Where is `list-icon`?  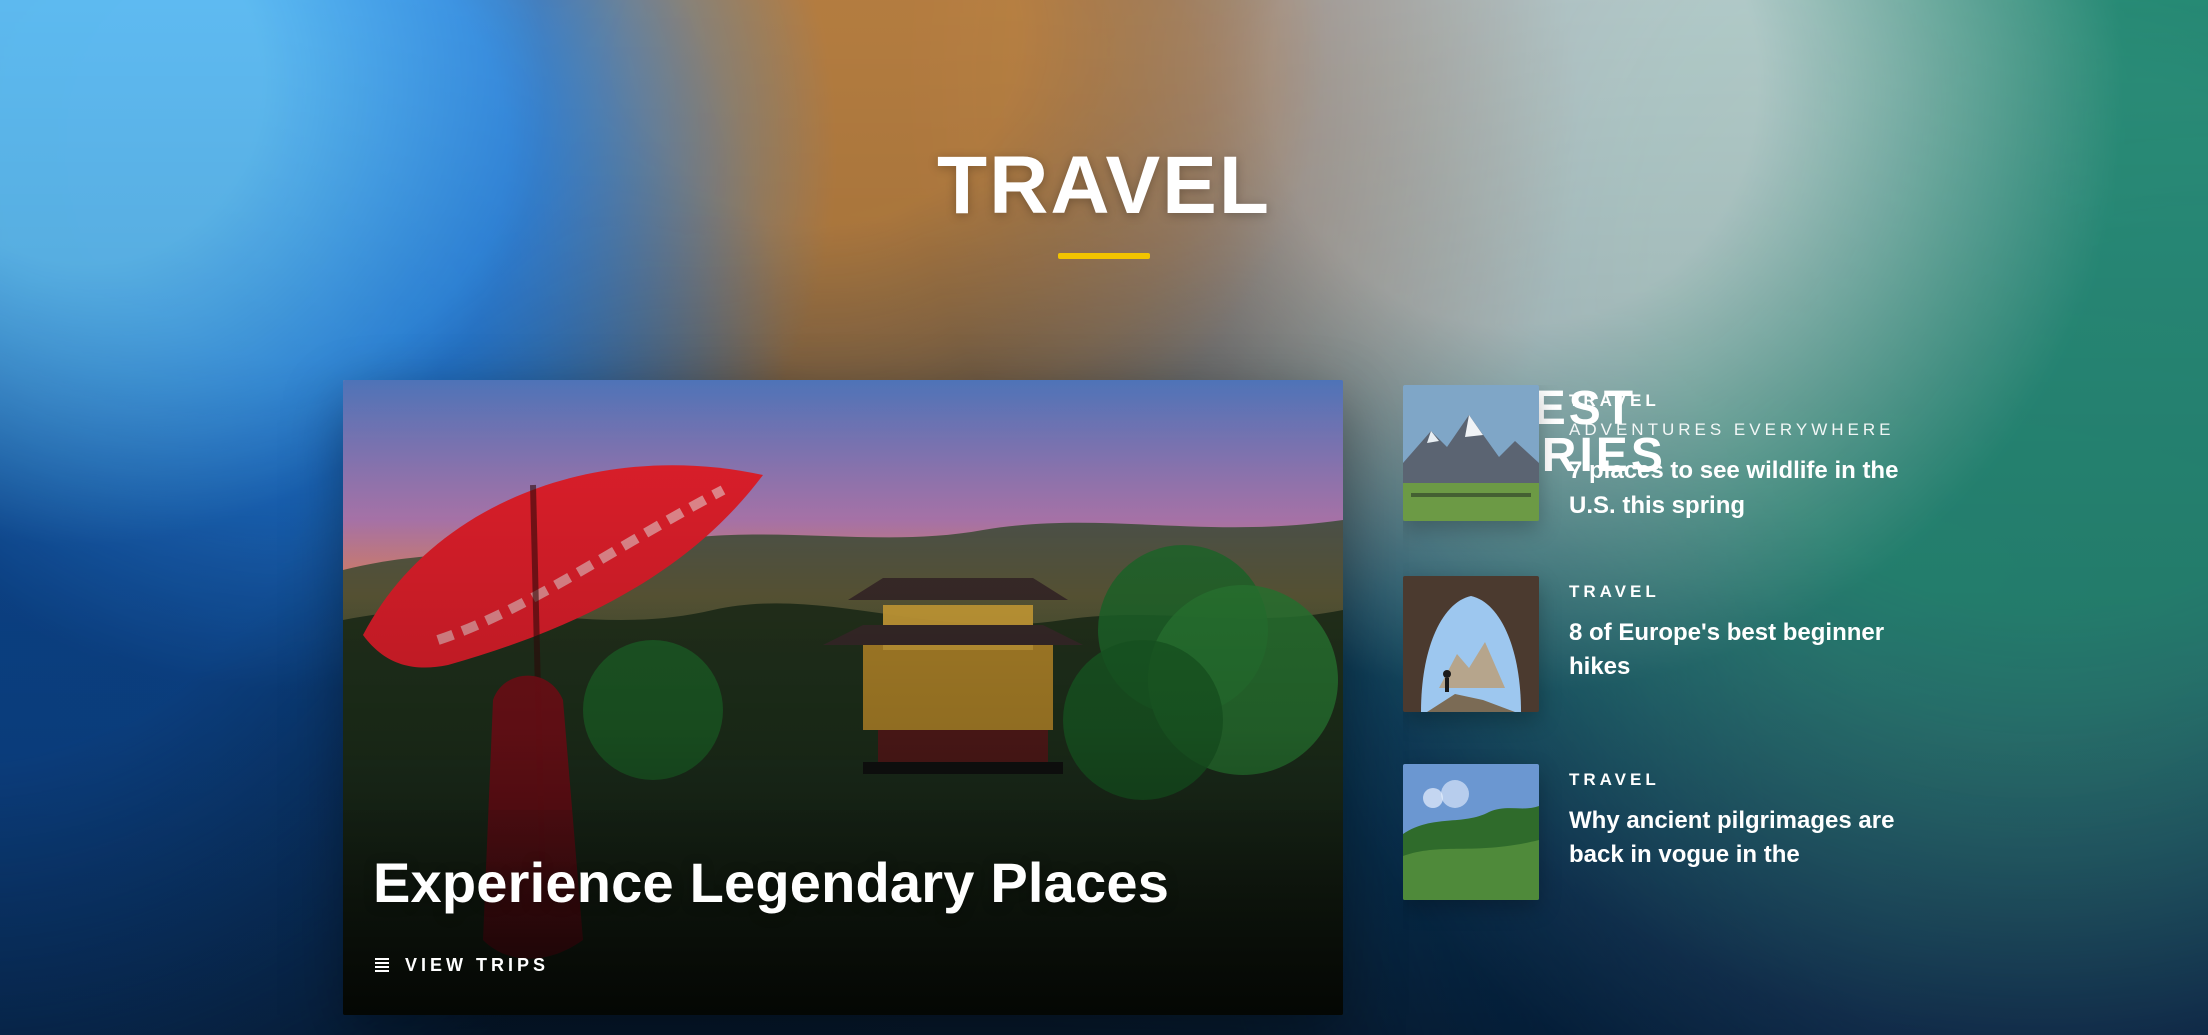 list-icon is located at coordinates (382, 965).